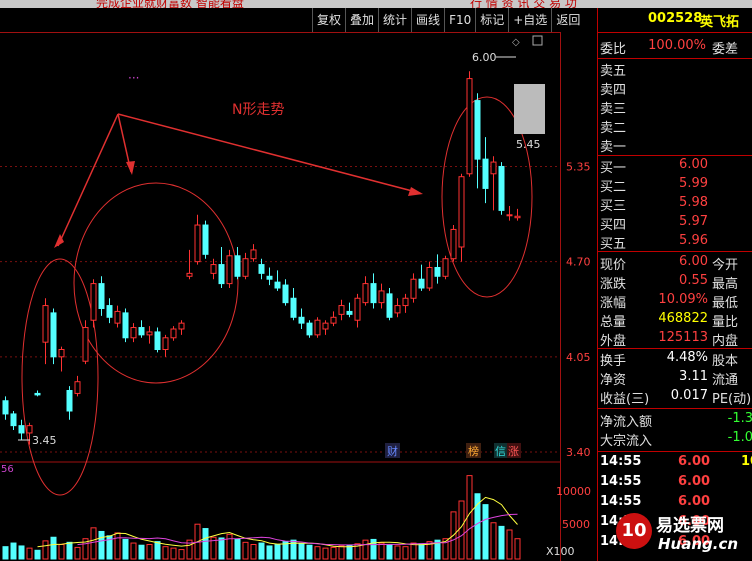 The image size is (752, 561). Describe the element at coordinates (693, 221) in the screenshot. I see `row-value: 5.97` at that location.